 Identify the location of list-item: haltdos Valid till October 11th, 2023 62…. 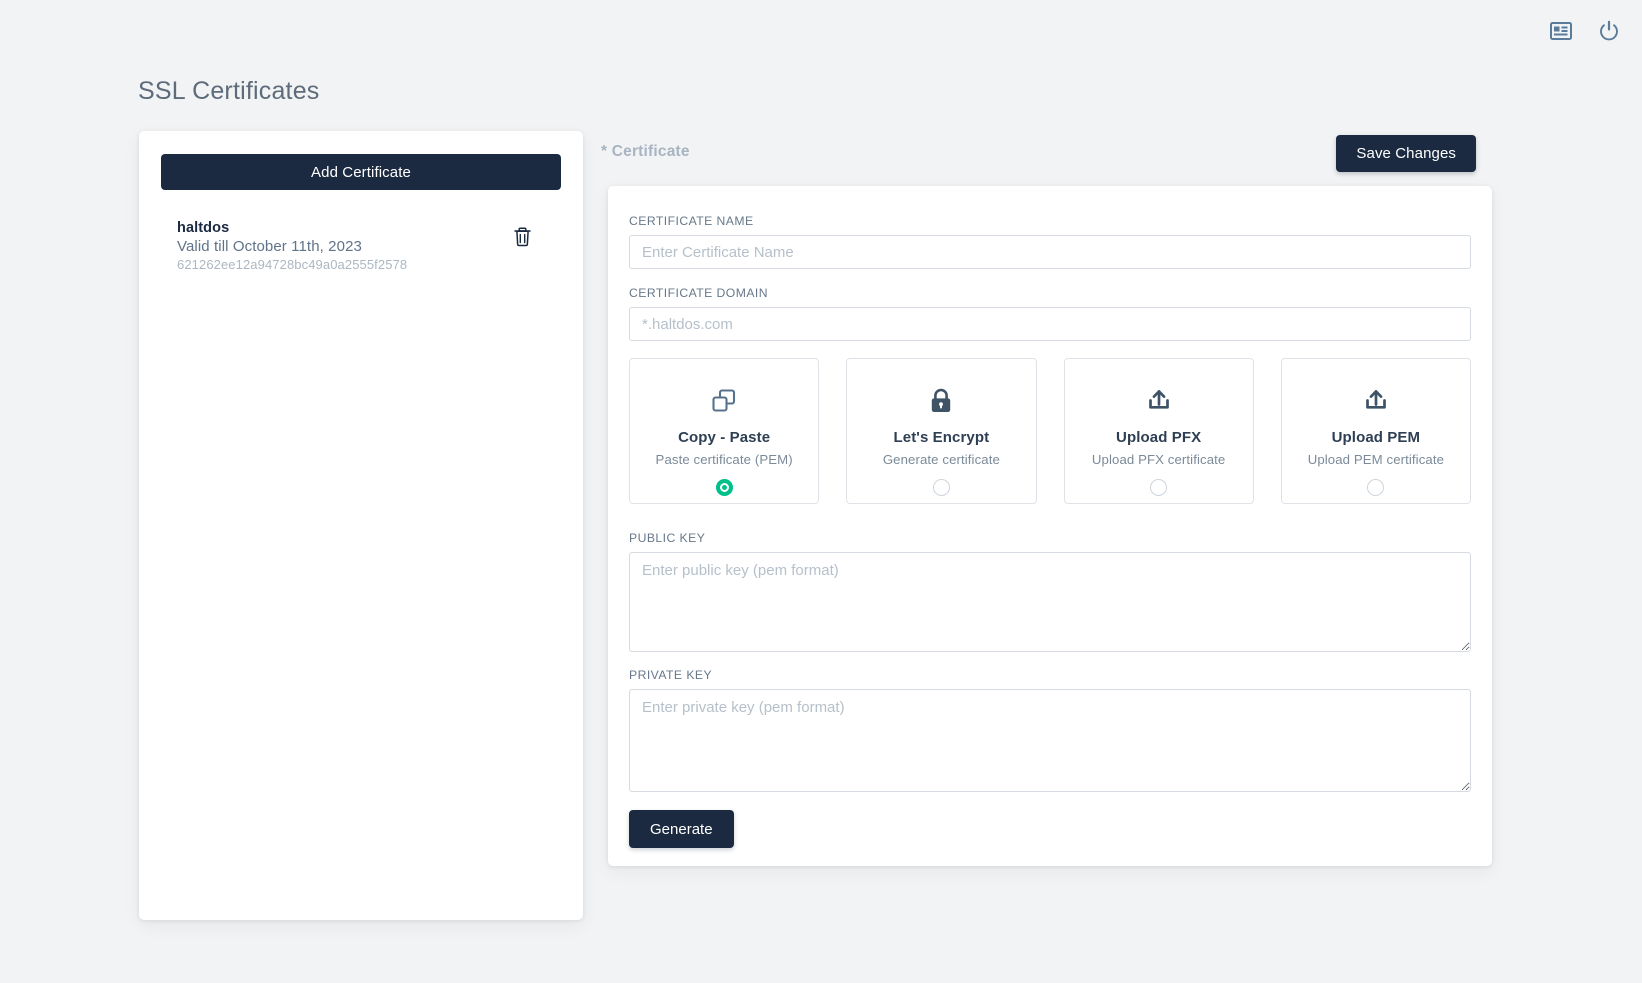
(361, 246).